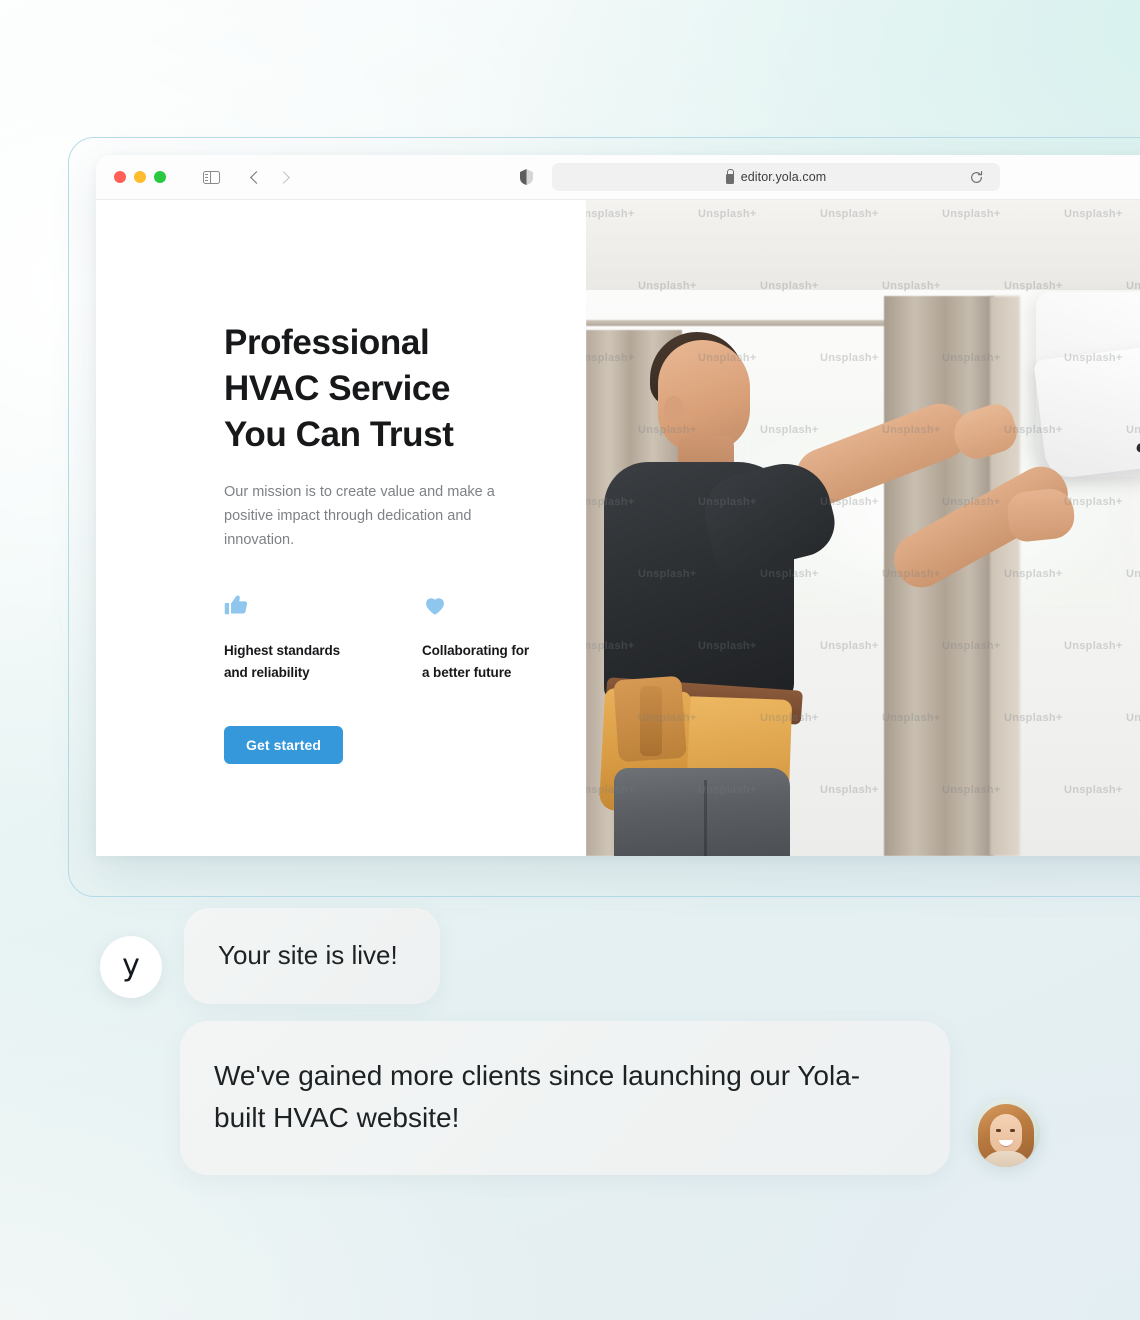  What do you see at coordinates (1086, 410) in the screenshot?
I see `hero-ac-panel` at bounding box center [1086, 410].